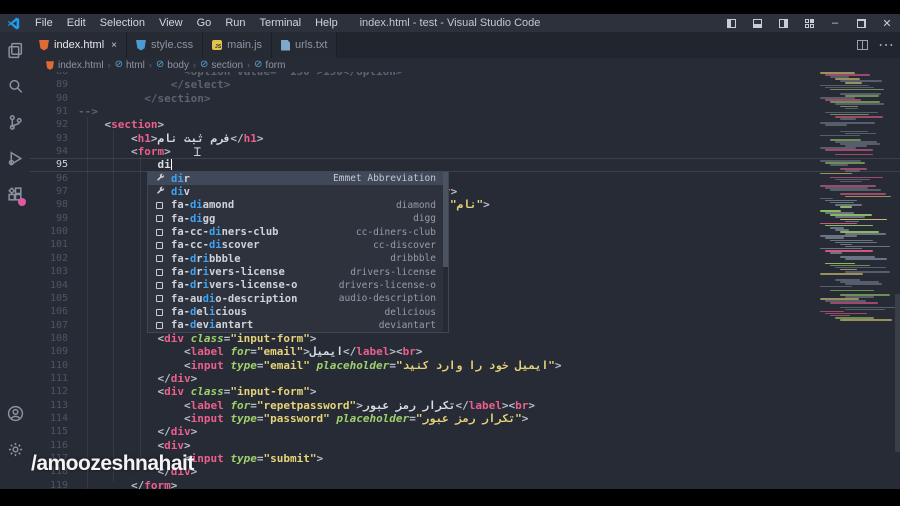  Describe the element at coordinates (15, 50) in the screenshot. I see `explorer-icon` at that location.